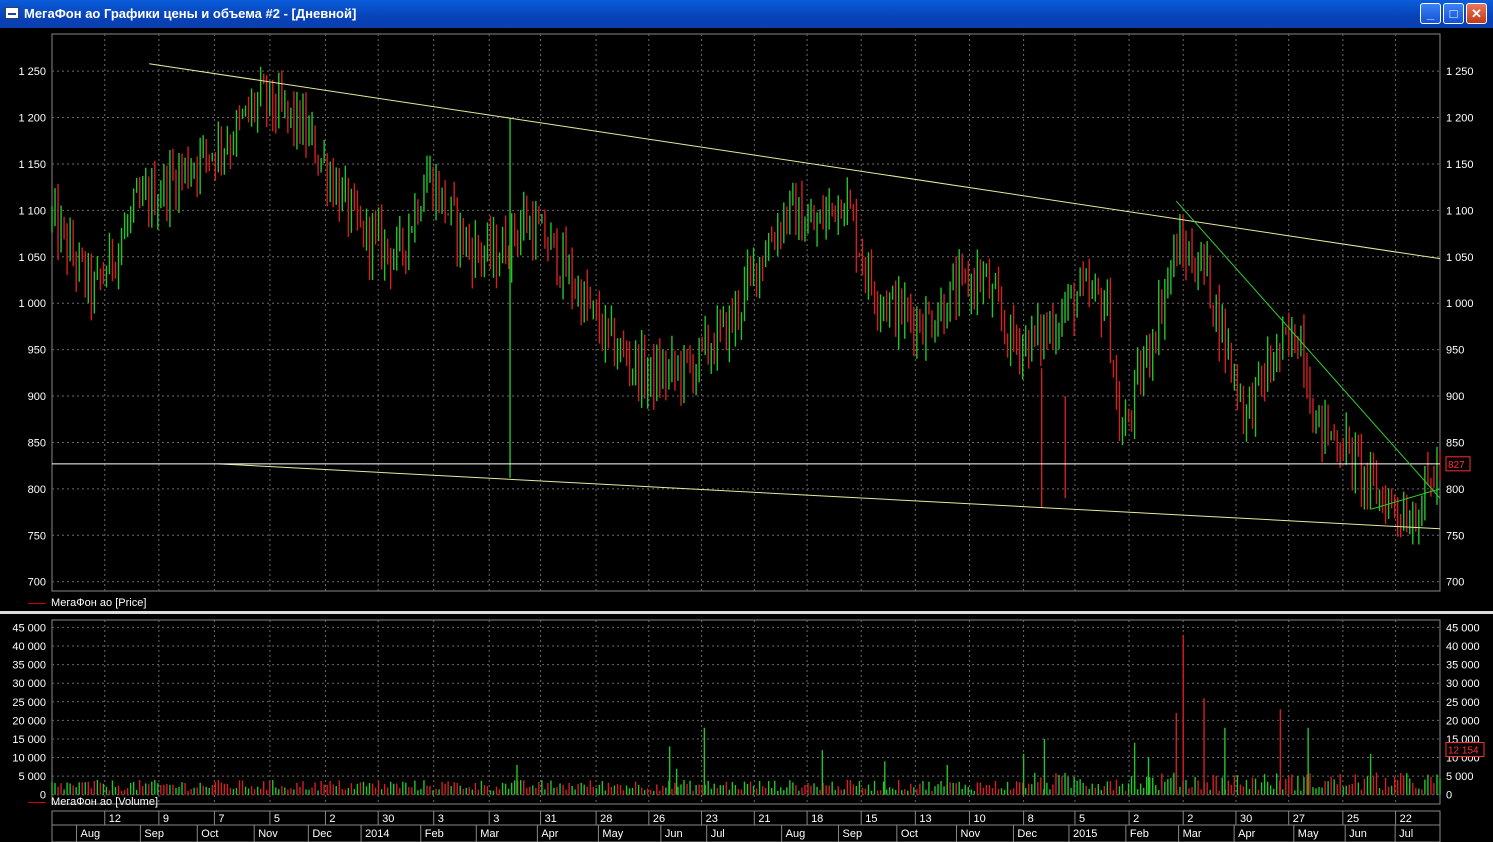 The height and width of the screenshot is (842, 1493). I want to click on price-tick-right: 750, so click(1455, 536).